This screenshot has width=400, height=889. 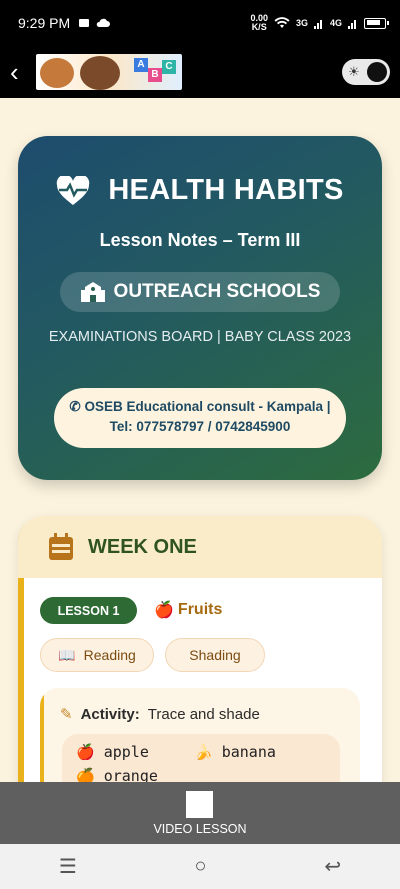 I want to click on signal-3g: 3G, so click(x=301, y=23).